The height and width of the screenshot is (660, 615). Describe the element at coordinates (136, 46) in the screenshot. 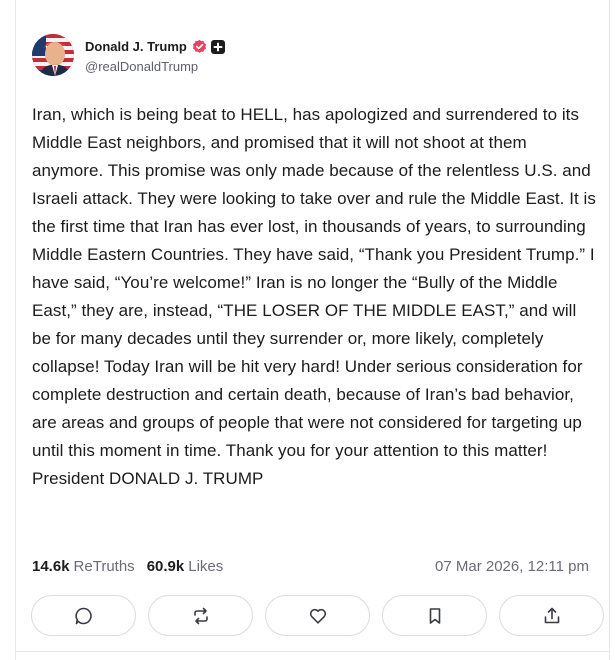

I see `author-display-name: Donald J. Trump` at that location.